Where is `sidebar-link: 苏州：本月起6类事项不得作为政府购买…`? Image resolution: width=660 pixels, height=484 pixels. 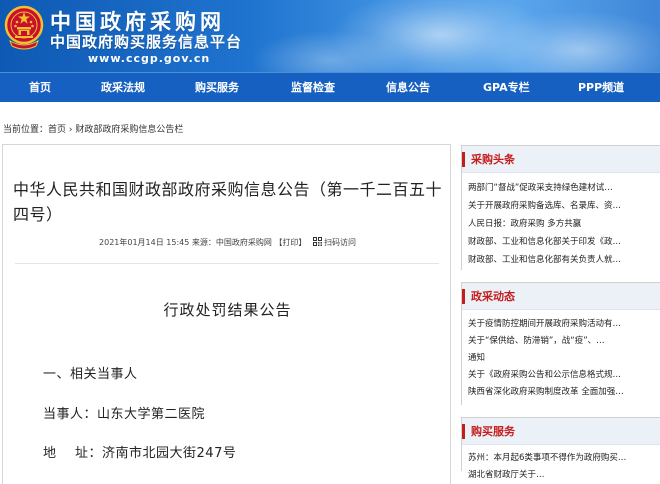 sidebar-link: 苏州：本月起6类事项不得作为政府购买… is located at coordinates (563, 457).